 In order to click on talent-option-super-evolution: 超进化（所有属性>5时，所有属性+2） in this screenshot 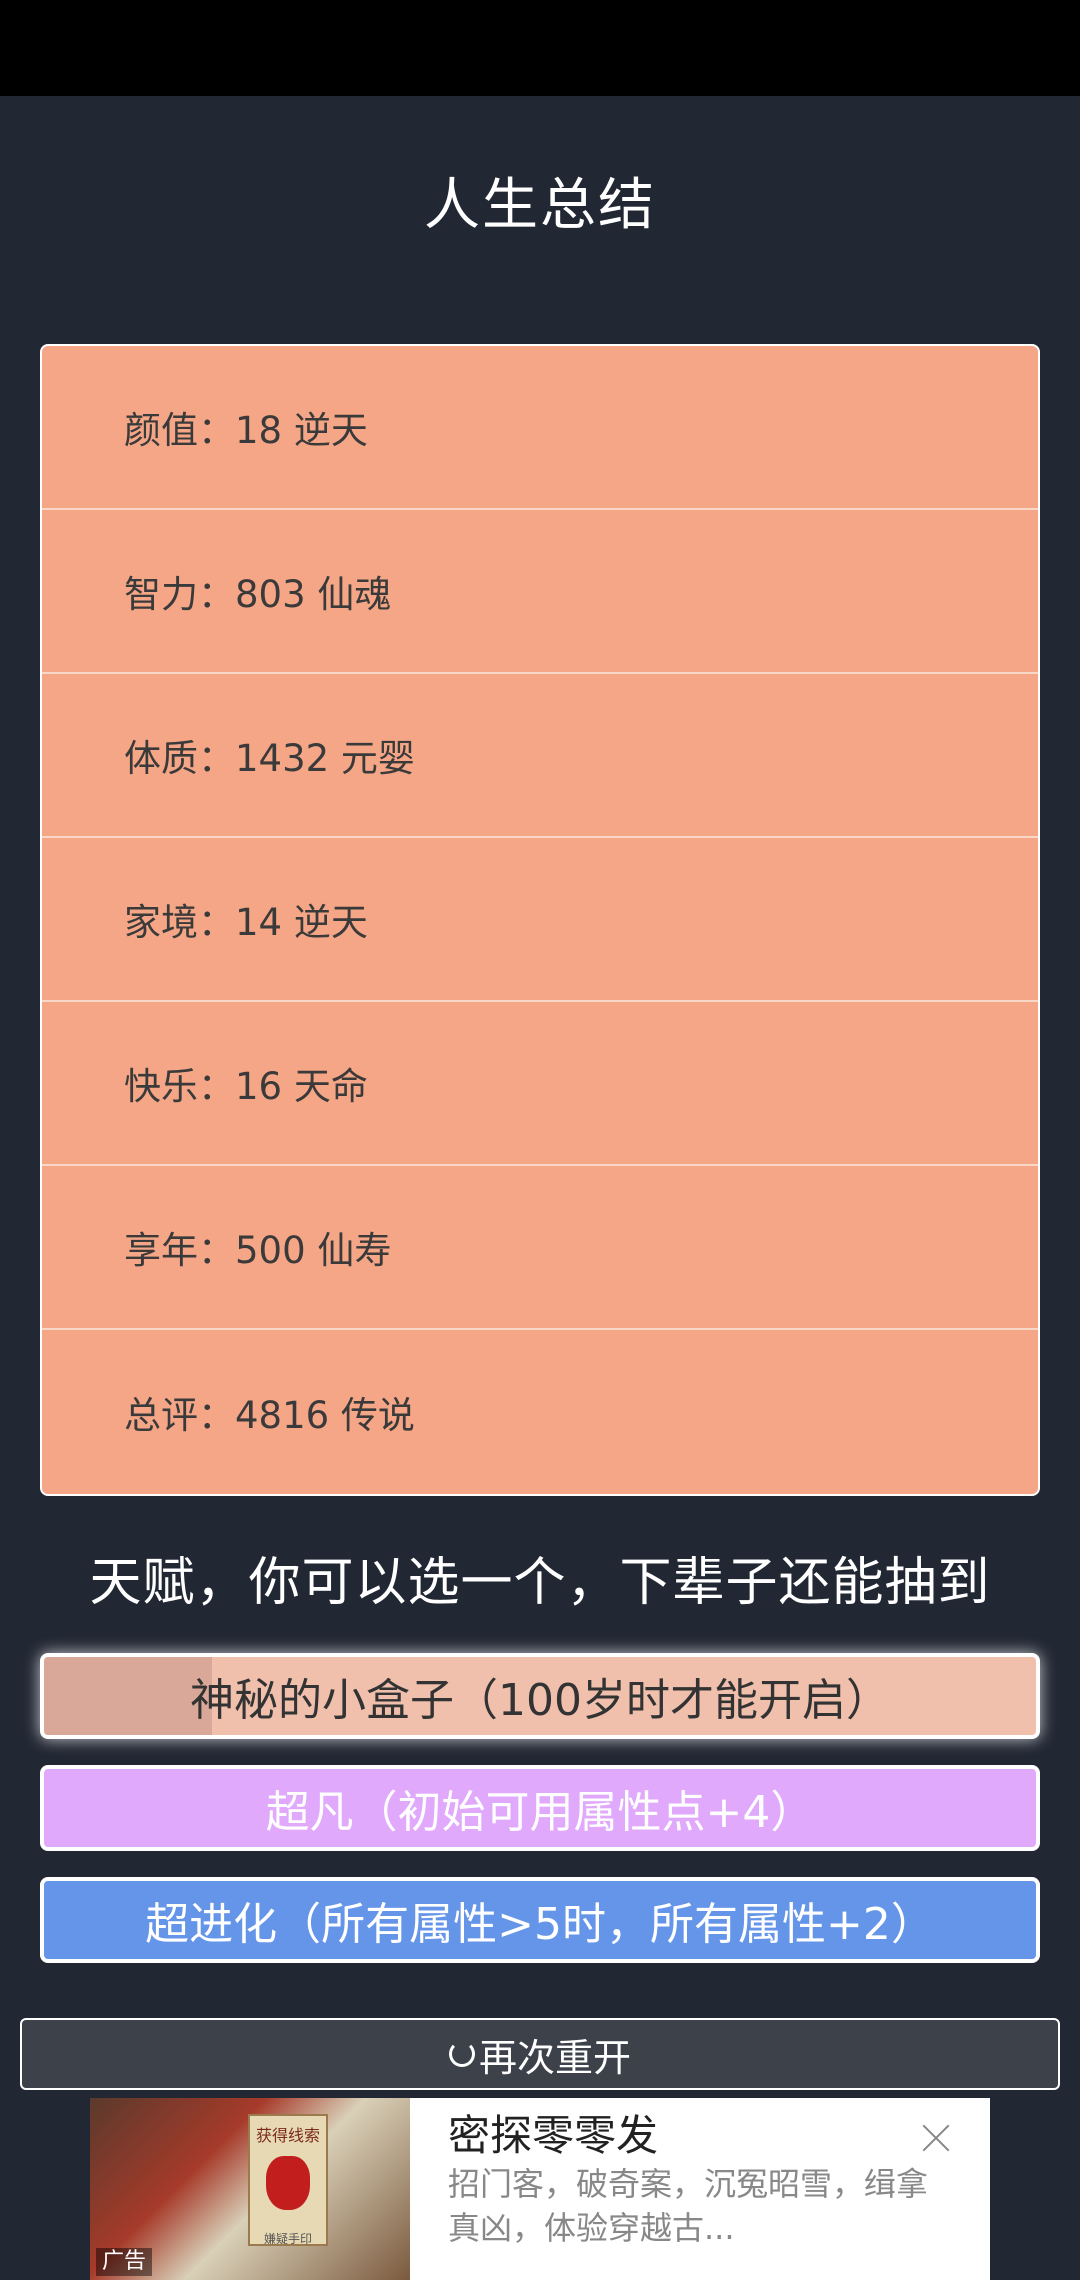, I will do `click(540, 1920)`.